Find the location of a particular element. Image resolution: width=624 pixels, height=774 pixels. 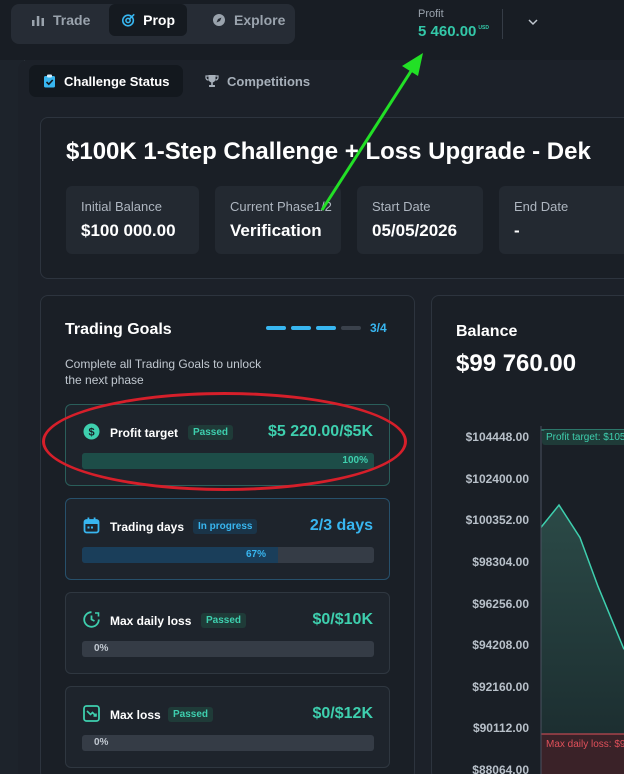

info-end-date: End Date - is located at coordinates (561, 220).